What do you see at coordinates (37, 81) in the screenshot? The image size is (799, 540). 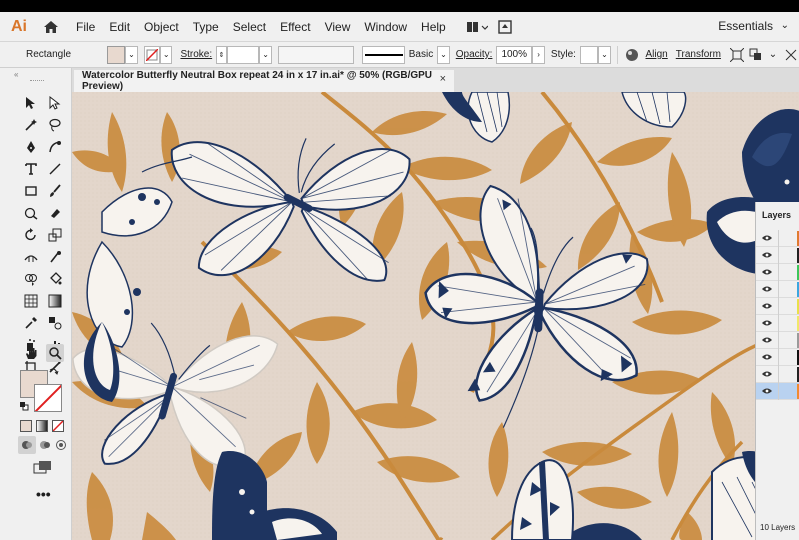 I see `panel-grip` at bounding box center [37, 81].